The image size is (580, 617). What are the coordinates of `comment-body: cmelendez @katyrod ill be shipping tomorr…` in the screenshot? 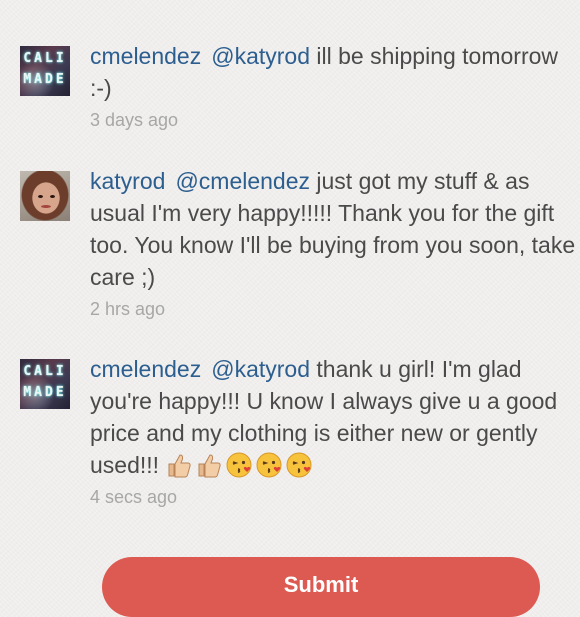 It's located at (335, 85).